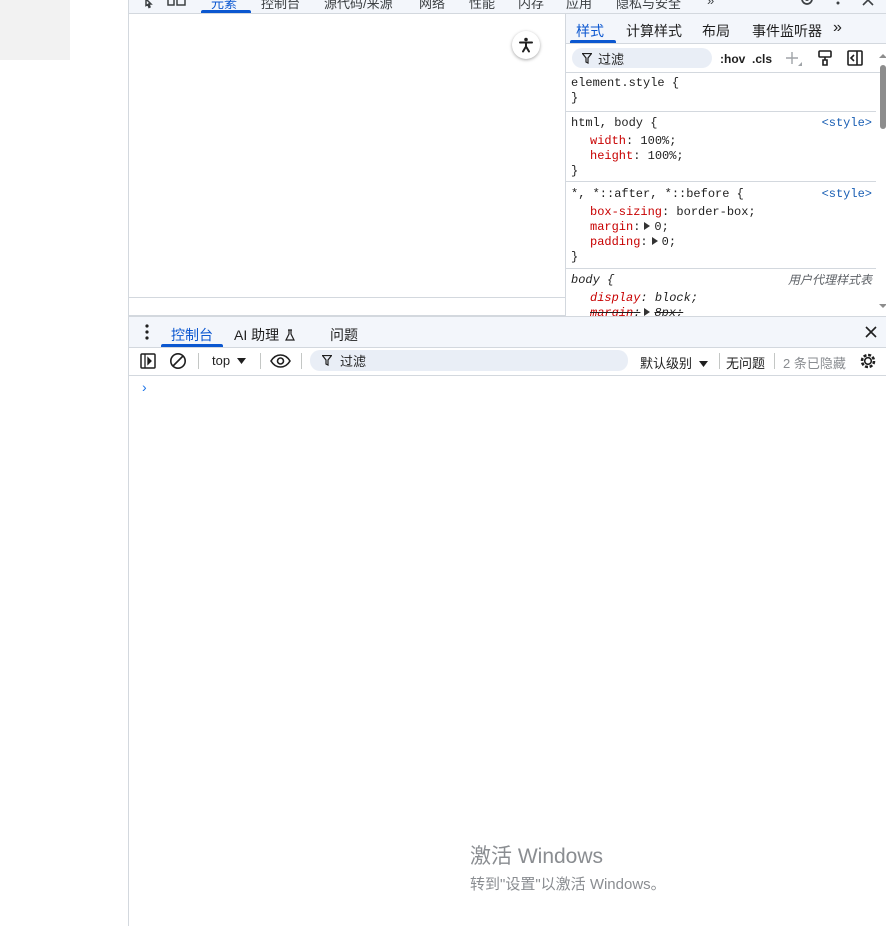 Image resolution: width=886 pixels, height=926 pixels. I want to click on css-declaration: margin: 0;, so click(721, 227).